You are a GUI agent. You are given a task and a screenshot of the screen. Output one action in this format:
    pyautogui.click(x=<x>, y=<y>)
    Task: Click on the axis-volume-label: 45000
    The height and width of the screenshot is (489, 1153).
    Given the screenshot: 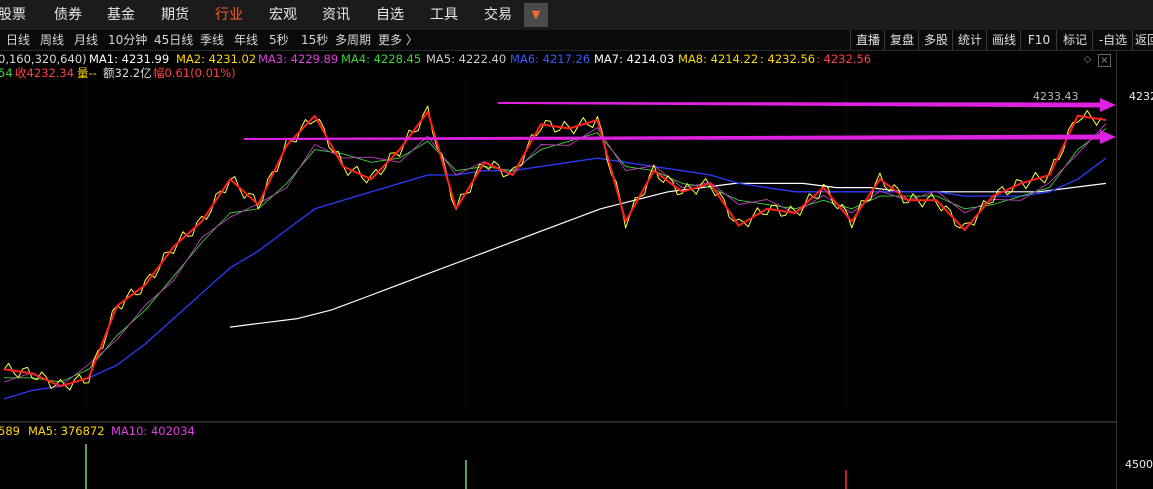 What is the action you would take?
    pyautogui.click(x=1139, y=464)
    